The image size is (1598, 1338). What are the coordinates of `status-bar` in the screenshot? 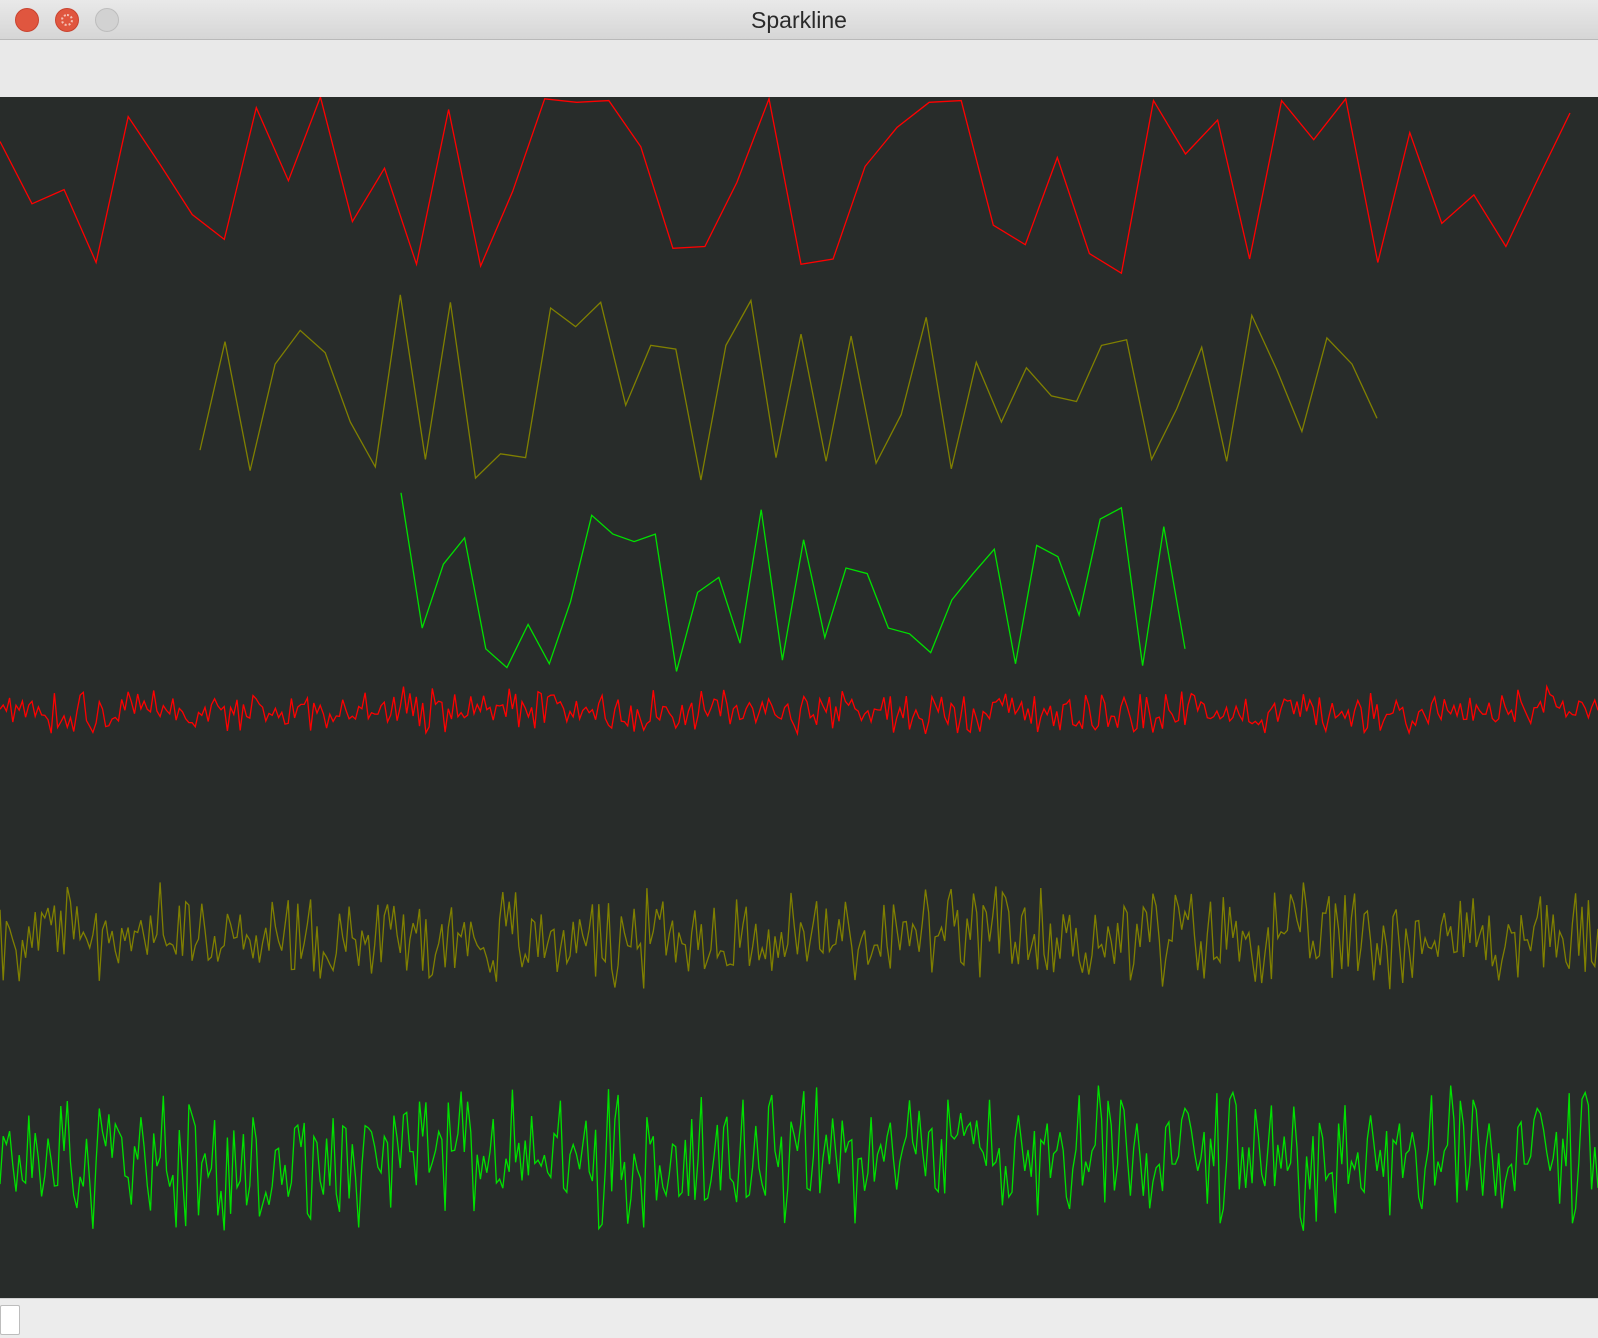 It's located at (799, 1318).